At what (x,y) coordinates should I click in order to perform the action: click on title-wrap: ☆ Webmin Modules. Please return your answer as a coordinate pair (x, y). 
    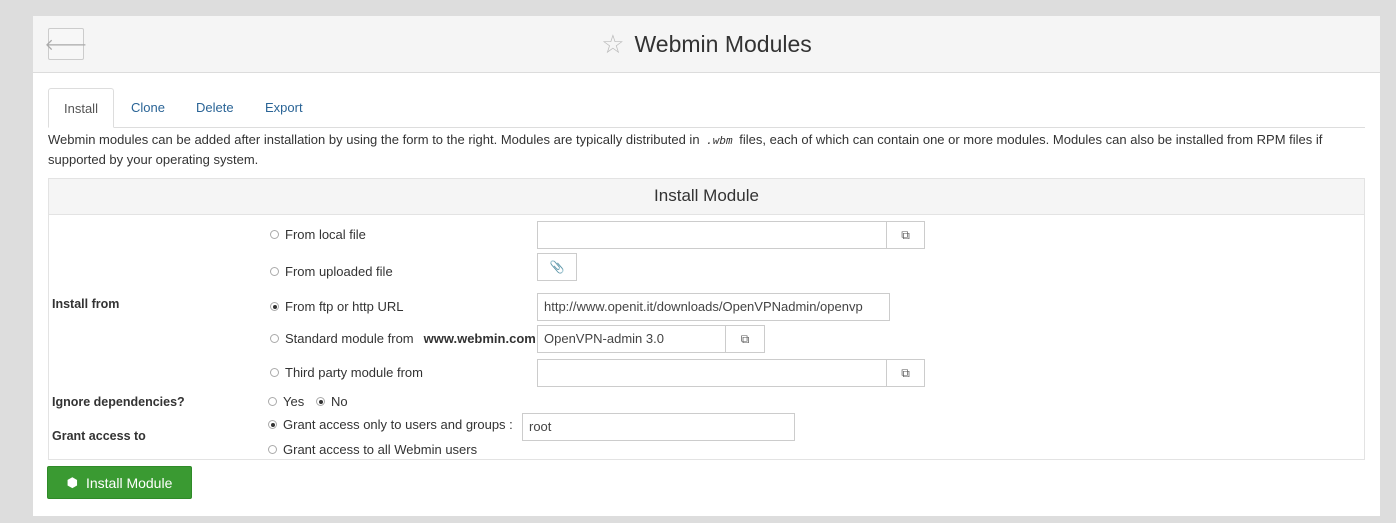
    Looking at the image, I should click on (706, 44).